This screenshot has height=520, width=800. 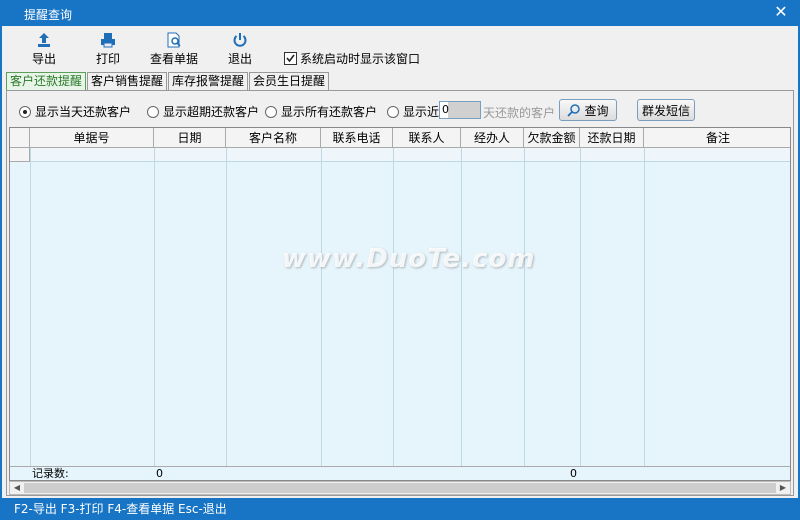 What do you see at coordinates (460, 110) in the screenshot?
I see `days-input: 0` at bounding box center [460, 110].